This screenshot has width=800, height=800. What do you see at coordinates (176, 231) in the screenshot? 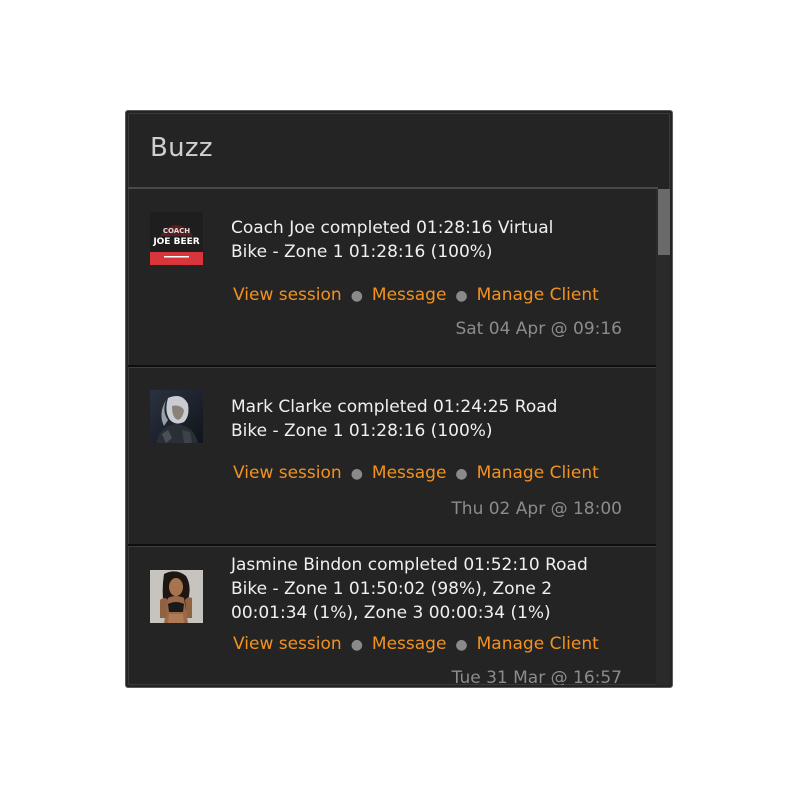
I see `avatar-logo-top-text: COACH` at bounding box center [176, 231].